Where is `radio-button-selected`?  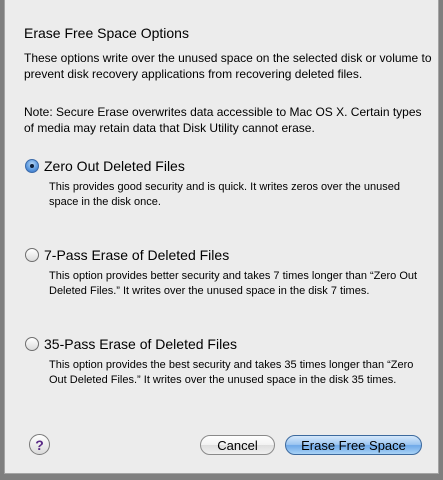
radio-button-selected is located at coordinates (32, 166).